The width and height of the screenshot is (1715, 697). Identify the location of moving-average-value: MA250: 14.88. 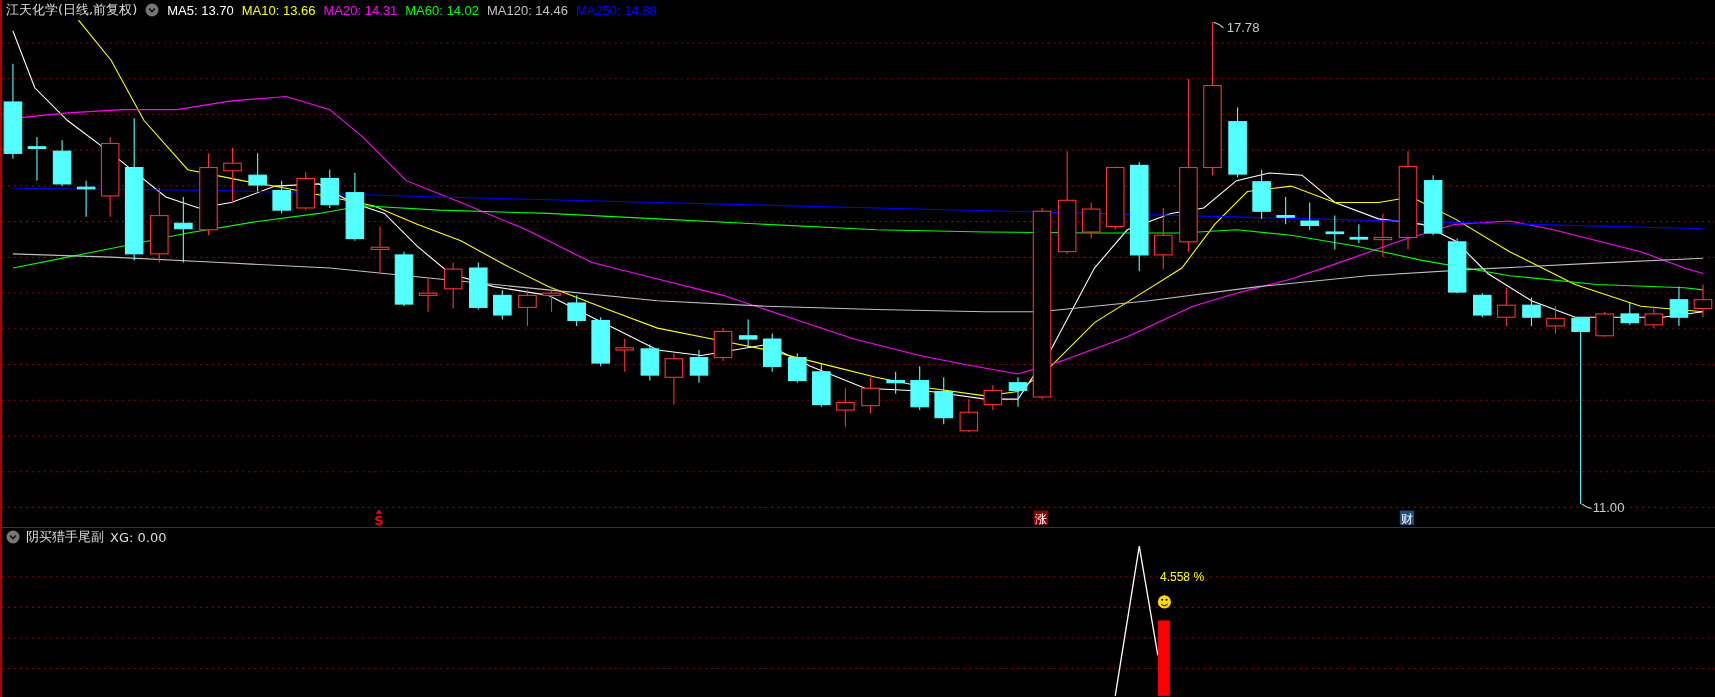
(616, 10).